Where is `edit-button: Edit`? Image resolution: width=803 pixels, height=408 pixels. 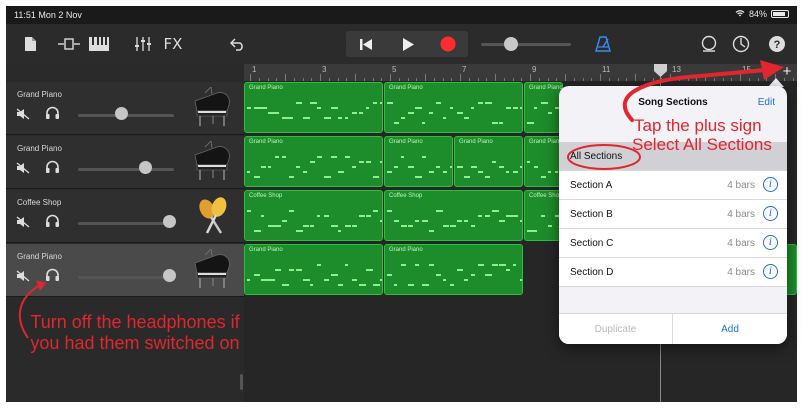 edit-button: Edit is located at coordinates (766, 102).